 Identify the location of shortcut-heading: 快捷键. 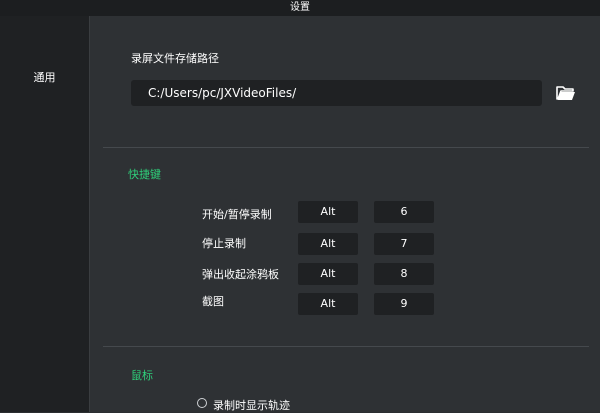
(144, 174).